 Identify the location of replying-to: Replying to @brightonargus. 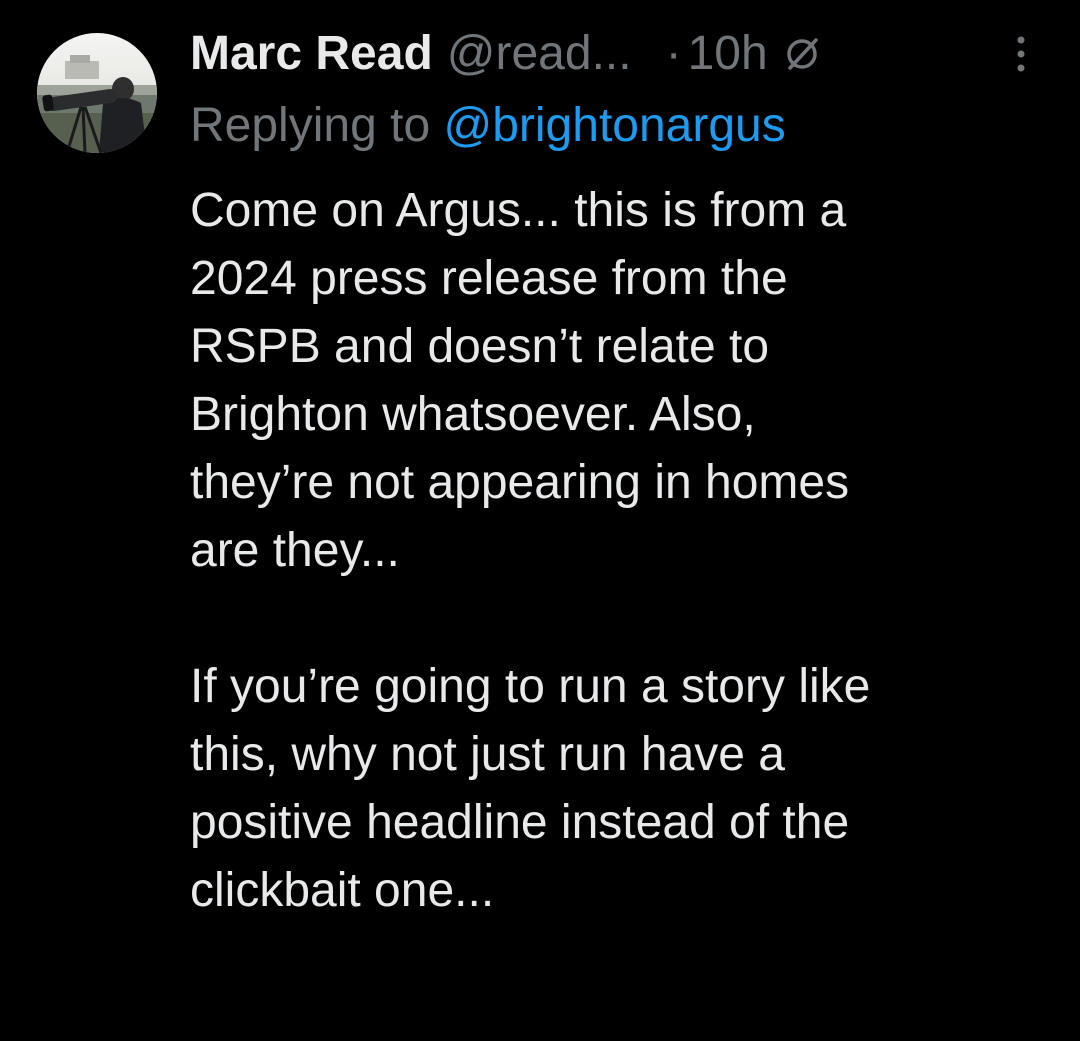
(488, 126).